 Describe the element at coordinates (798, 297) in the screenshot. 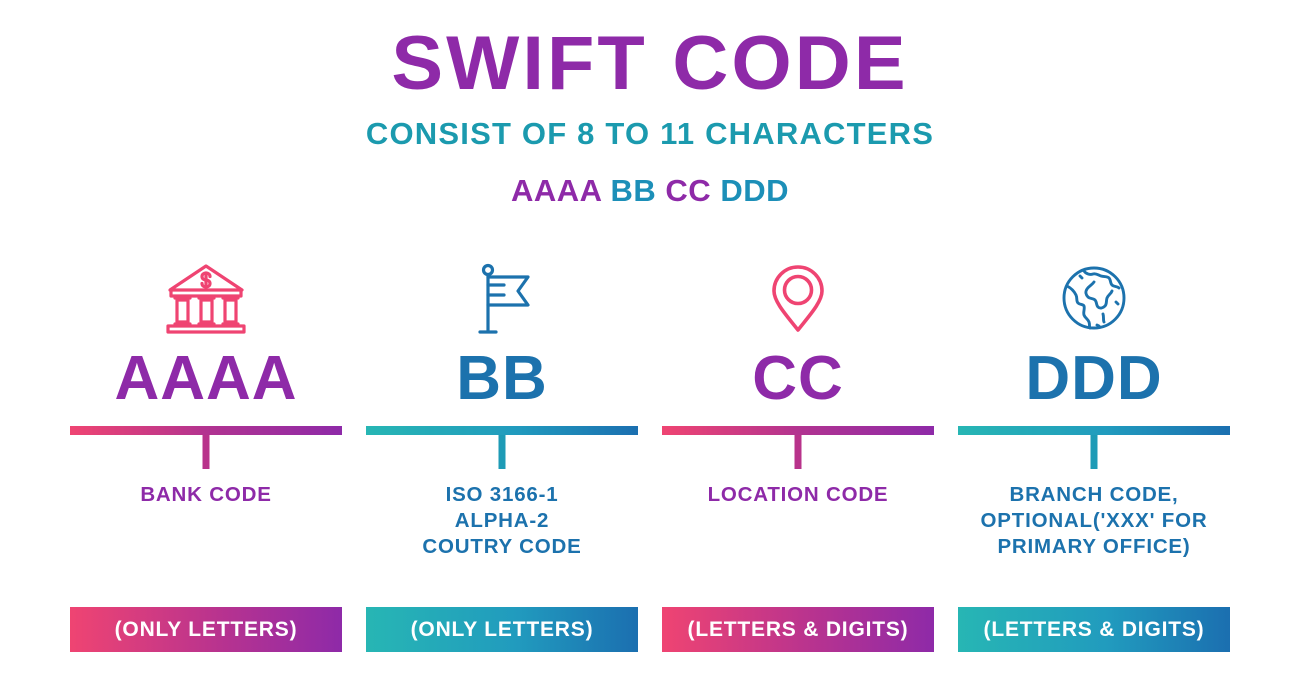

I see `location-pin-icon` at that location.